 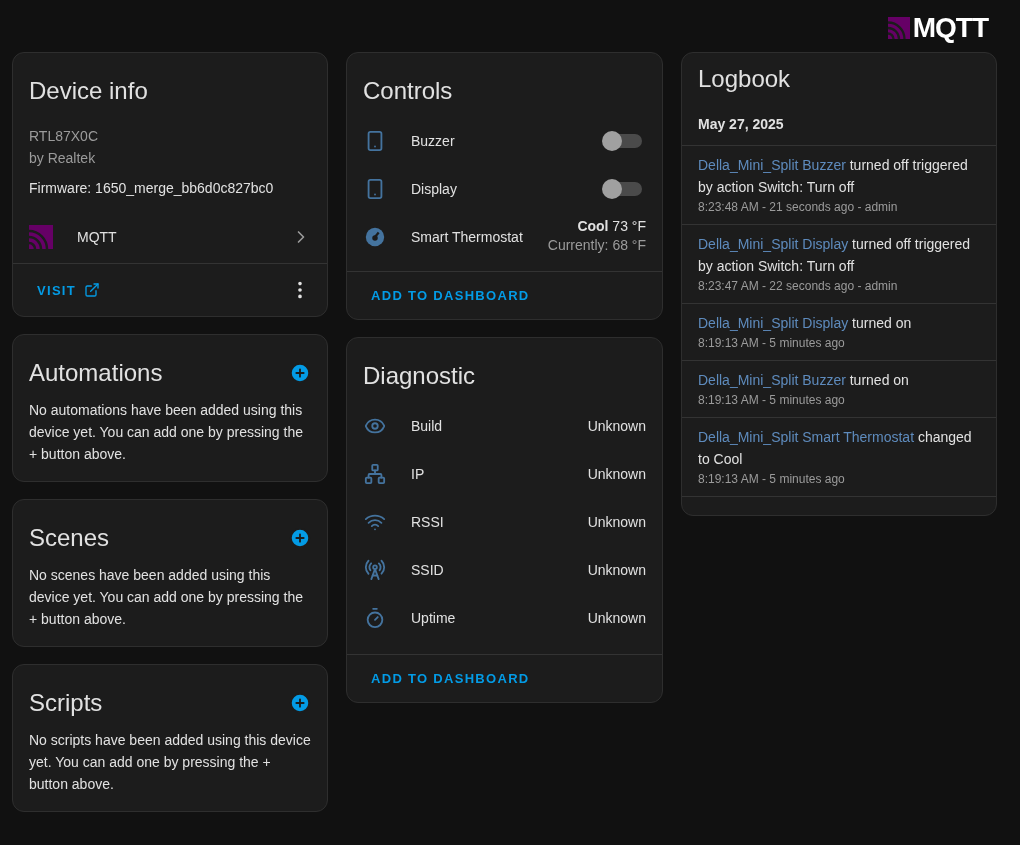 I want to click on log-message: Della_Mini_Split Display turned off triggered by action Switch: Turn off, so click(x=835, y=255).